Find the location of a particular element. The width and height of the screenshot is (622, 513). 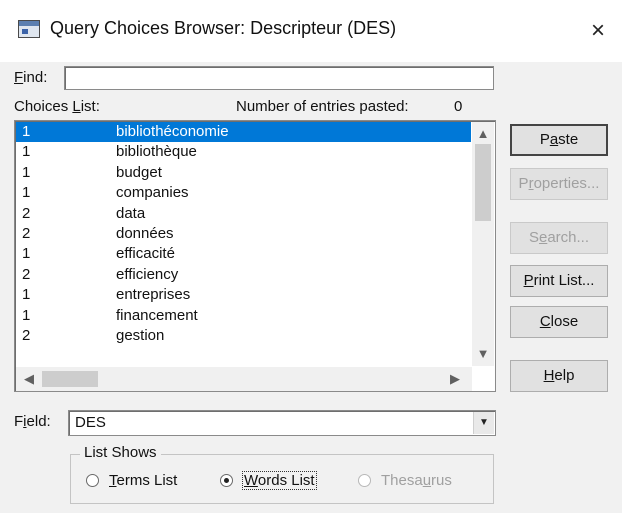

list-item: 1 companies is located at coordinates (243, 193).